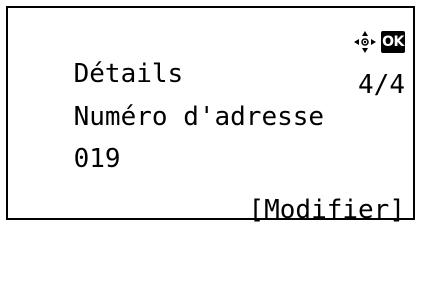 This screenshot has height=290, width=423. Describe the element at coordinates (208, 210) in the screenshot. I see `softkey-row: [Modifier]` at that location.